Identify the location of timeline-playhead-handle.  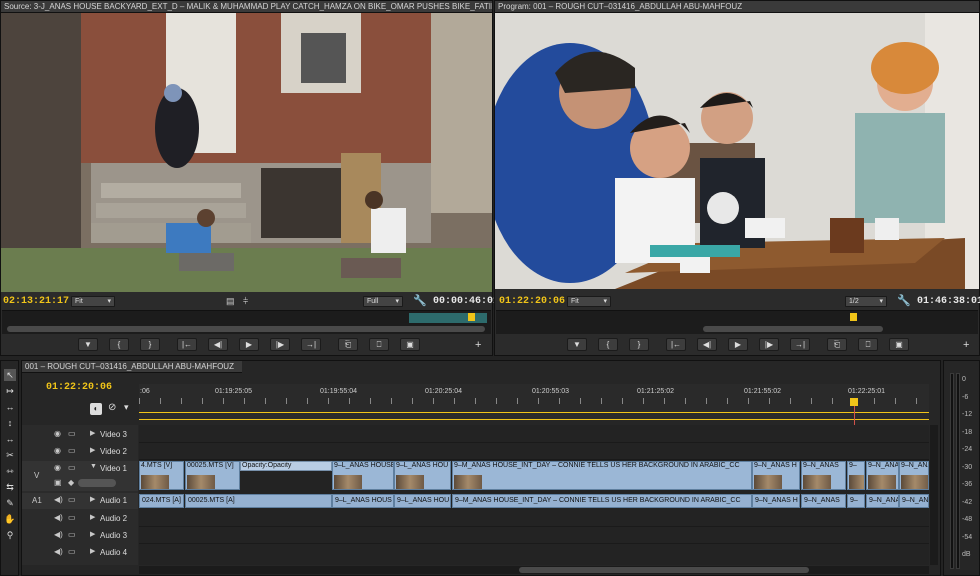
(854, 402).